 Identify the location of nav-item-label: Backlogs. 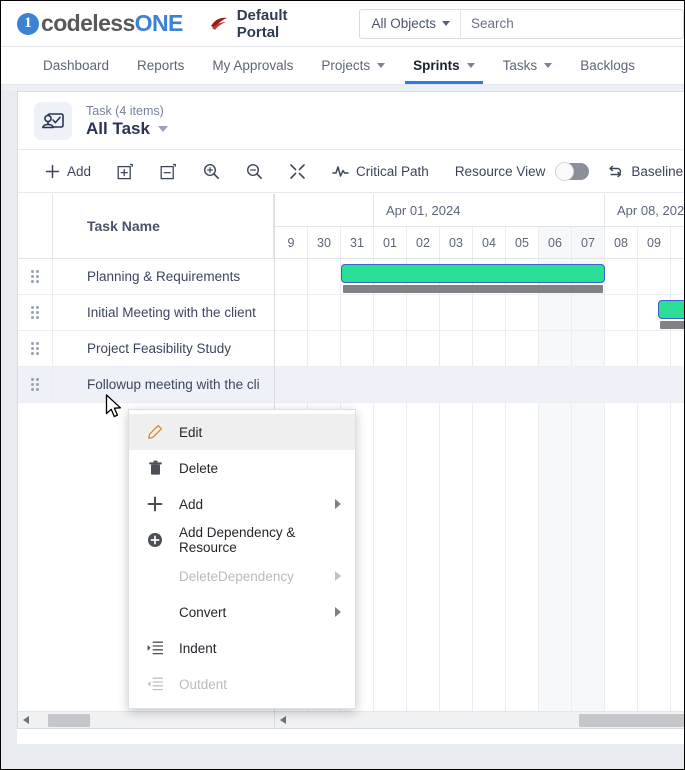
(607, 65).